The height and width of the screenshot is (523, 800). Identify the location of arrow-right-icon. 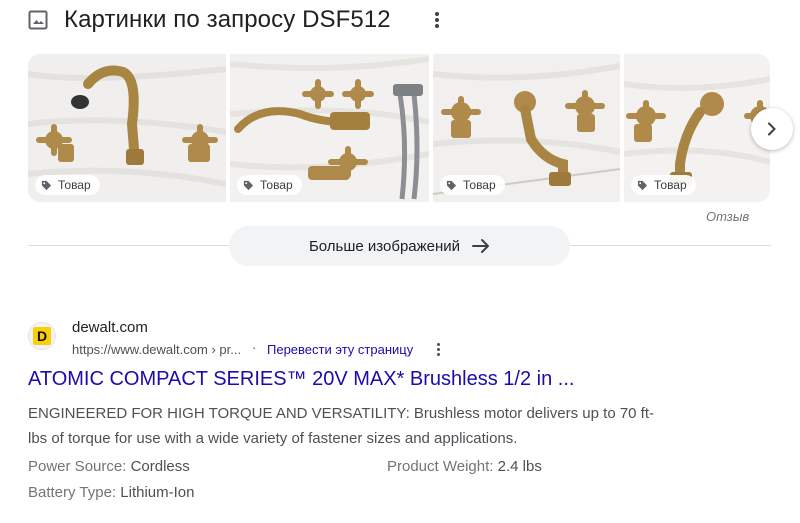
(481, 246).